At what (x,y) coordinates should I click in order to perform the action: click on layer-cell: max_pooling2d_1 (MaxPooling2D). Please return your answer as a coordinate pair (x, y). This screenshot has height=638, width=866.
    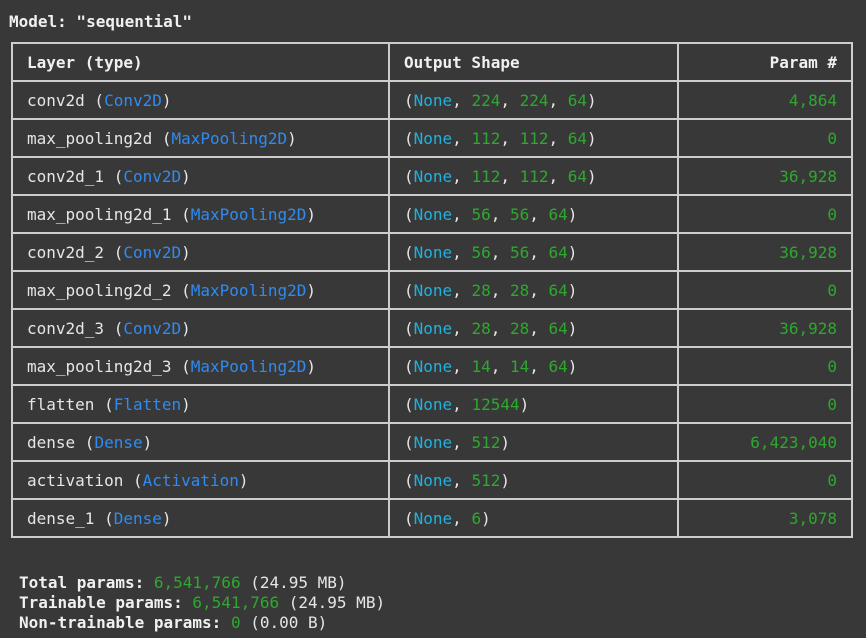
    Looking at the image, I should click on (200, 214).